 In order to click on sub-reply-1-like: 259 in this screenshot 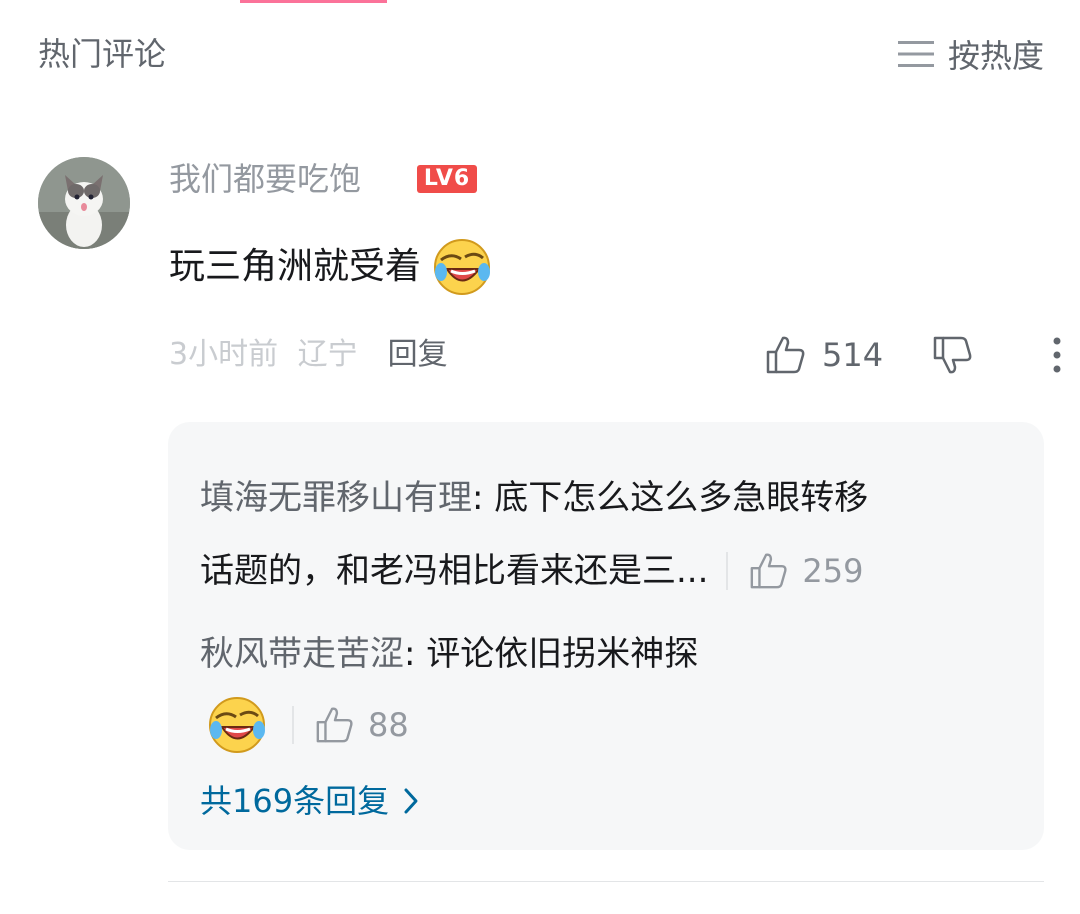, I will do `click(806, 571)`.